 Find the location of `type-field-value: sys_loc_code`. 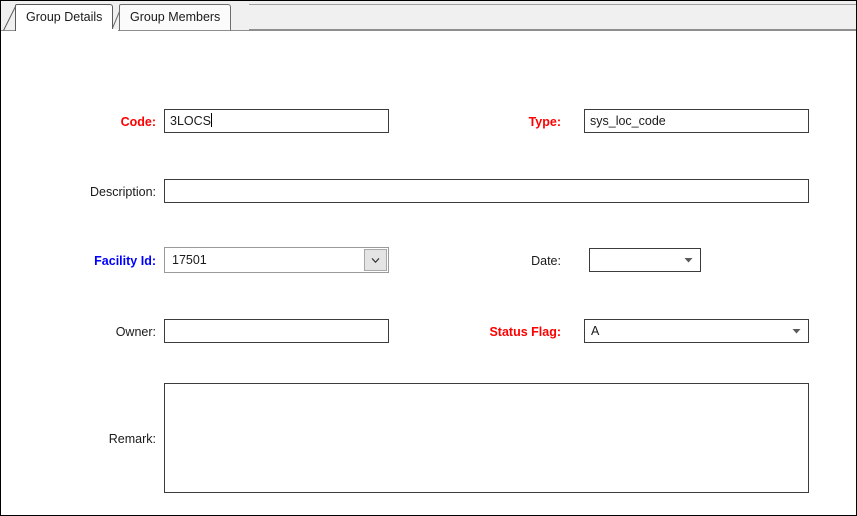

type-field-value: sys_loc_code is located at coordinates (628, 121).